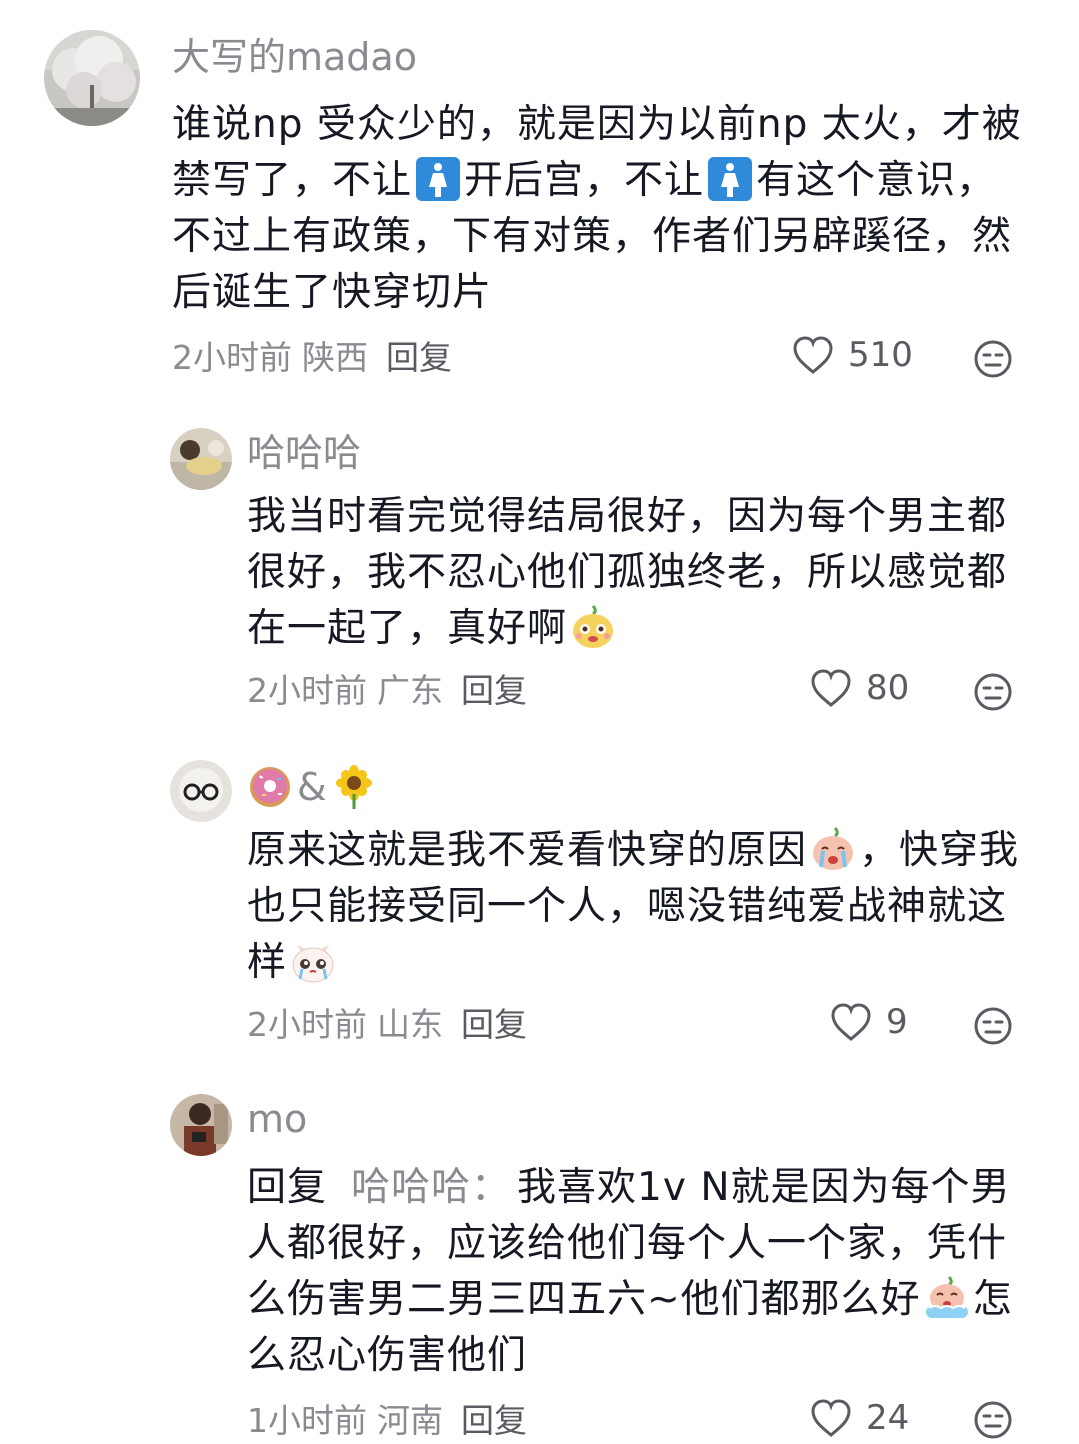 The width and height of the screenshot is (1079, 1444). Describe the element at coordinates (634, 907) in the screenshot. I see `comment-text: 原来这就是我不爱看快穿的原因 ，快穿我也只能接受同一个人，嗯没错纯爱战神就这样` at that location.